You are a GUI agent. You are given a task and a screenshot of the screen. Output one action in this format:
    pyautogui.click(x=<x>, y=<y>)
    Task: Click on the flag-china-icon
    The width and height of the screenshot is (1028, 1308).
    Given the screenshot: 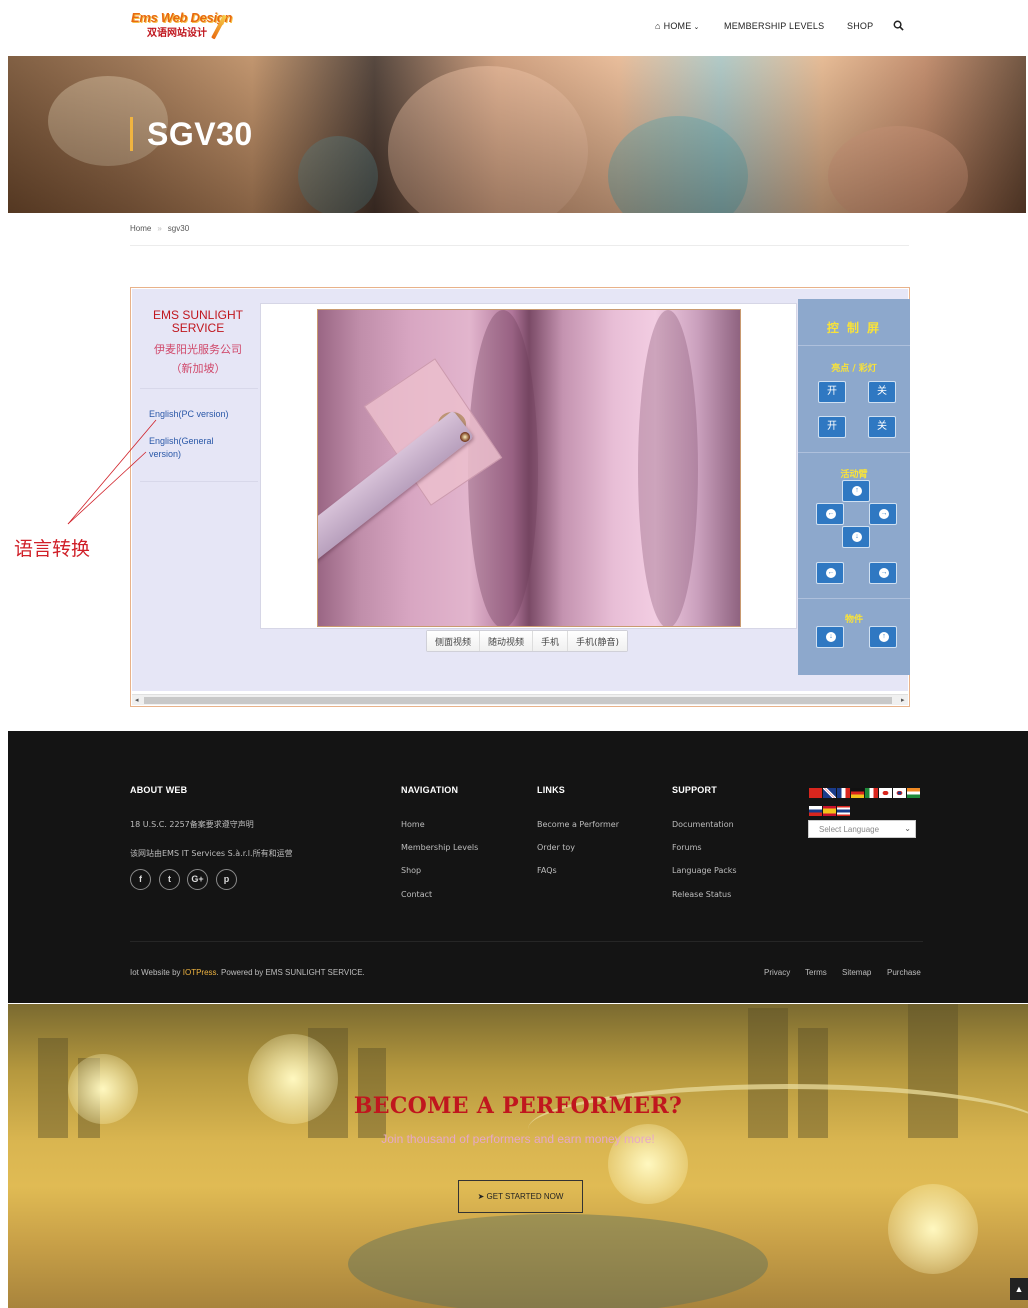 What is the action you would take?
    pyautogui.click(x=815, y=793)
    